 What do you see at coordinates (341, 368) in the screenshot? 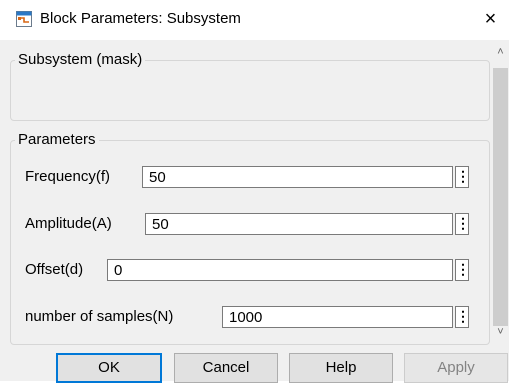
I see `help-button: Help` at bounding box center [341, 368].